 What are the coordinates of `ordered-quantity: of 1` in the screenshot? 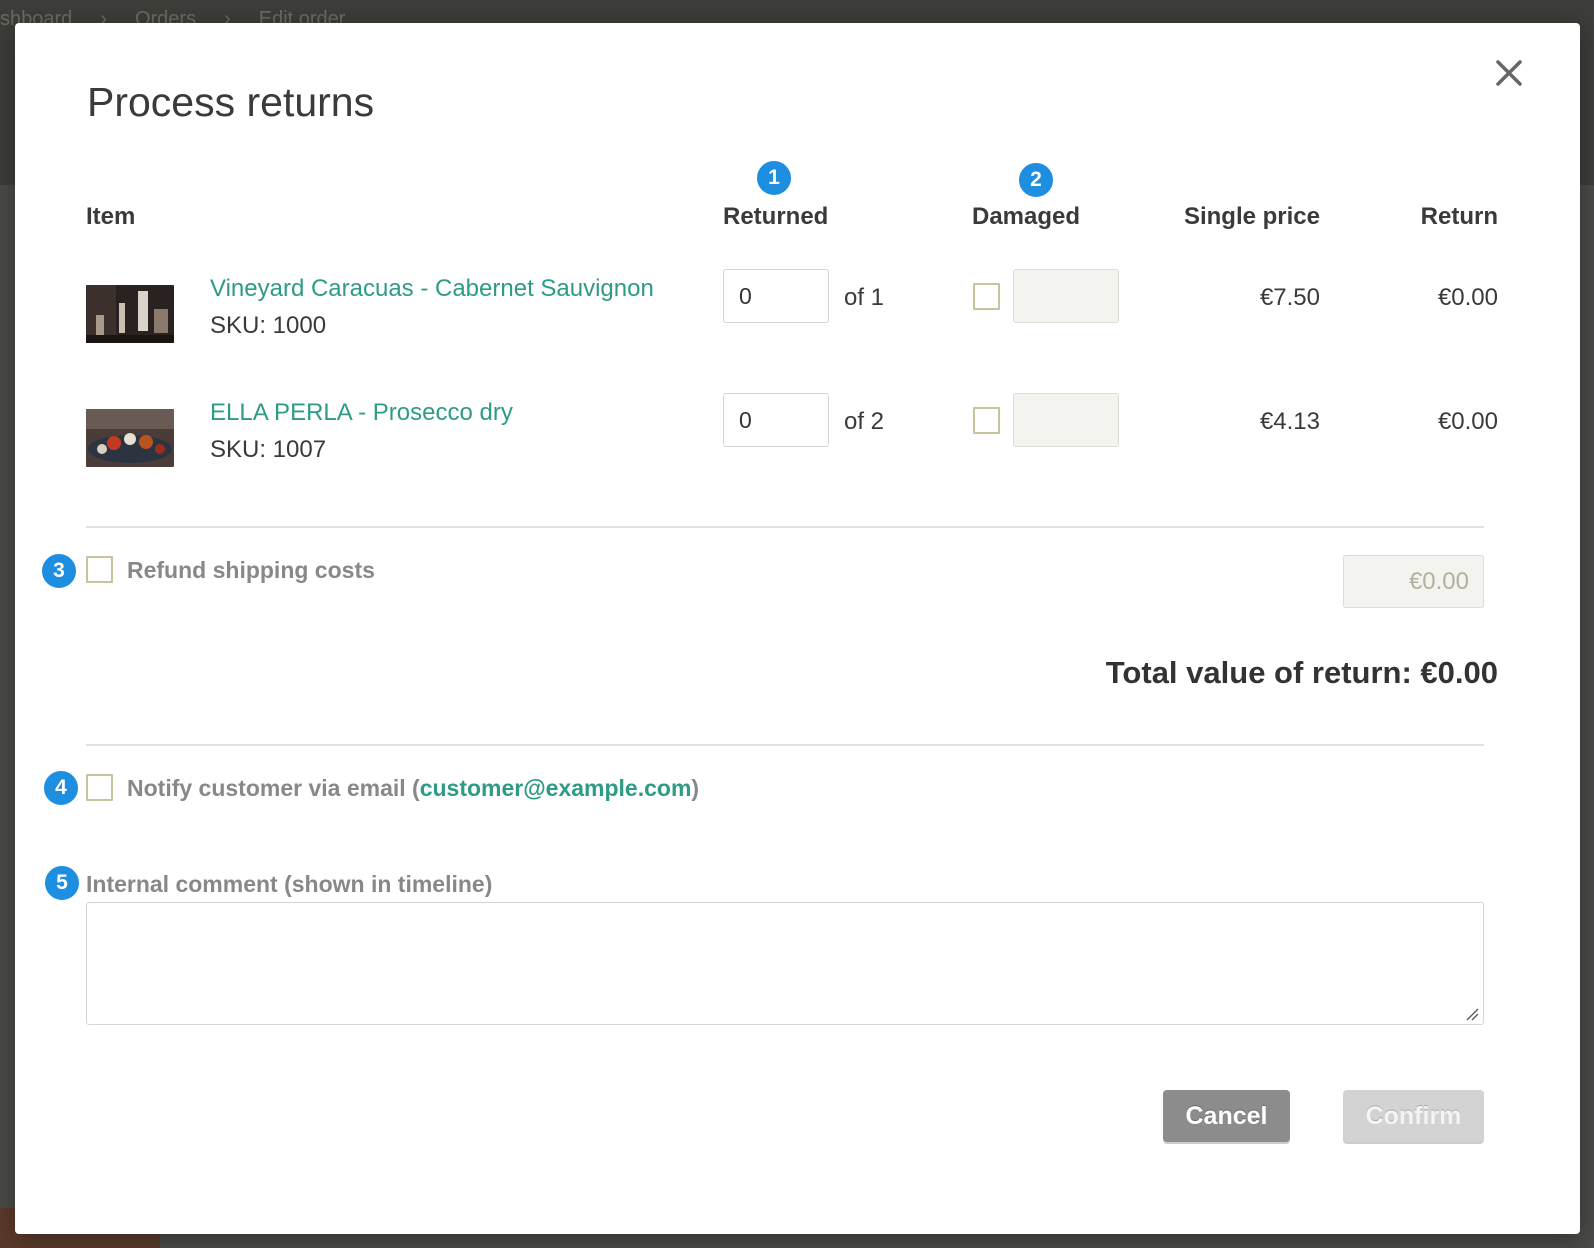 It's located at (864, 297).